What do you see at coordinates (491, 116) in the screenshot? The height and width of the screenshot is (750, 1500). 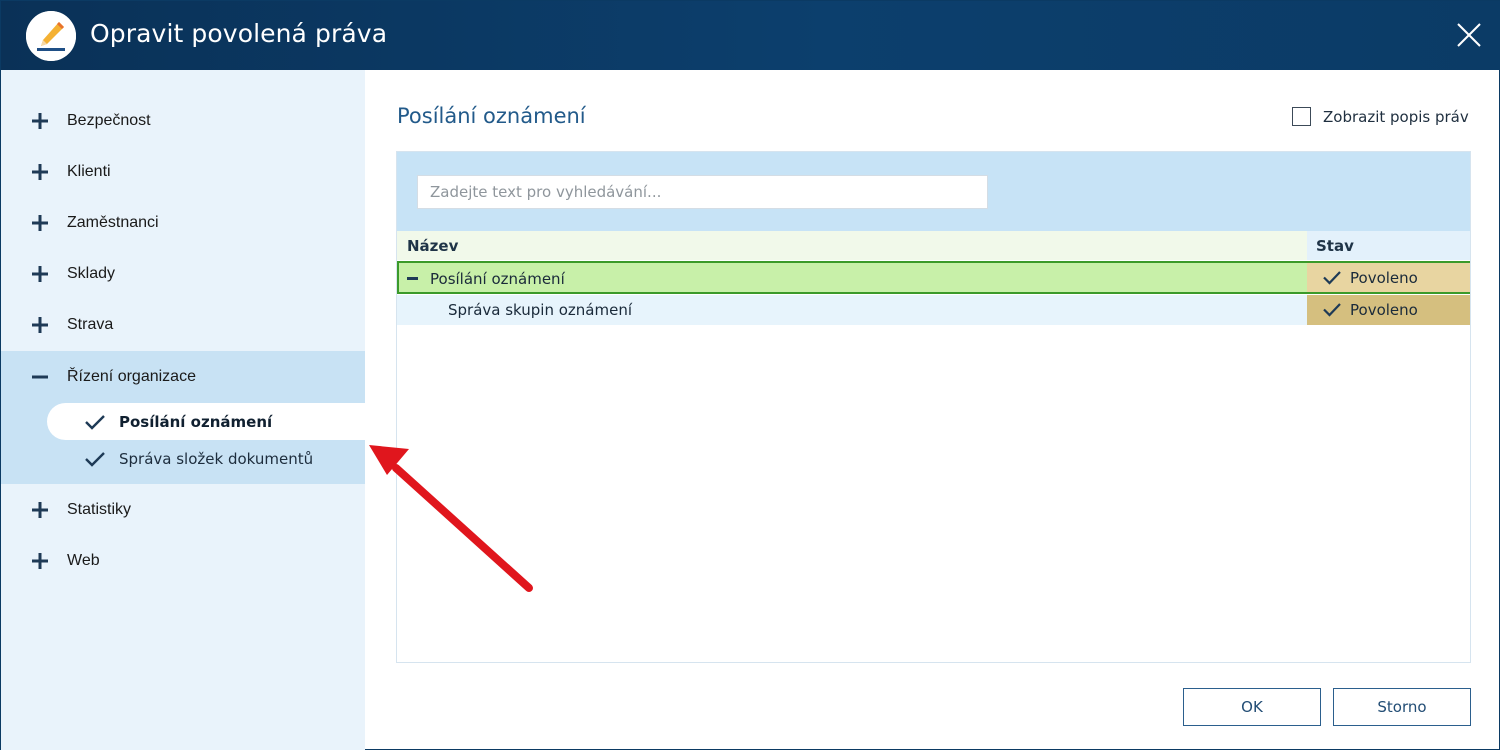 I see `section-title: Posílání oznámení` at bounding box center [491, 116].